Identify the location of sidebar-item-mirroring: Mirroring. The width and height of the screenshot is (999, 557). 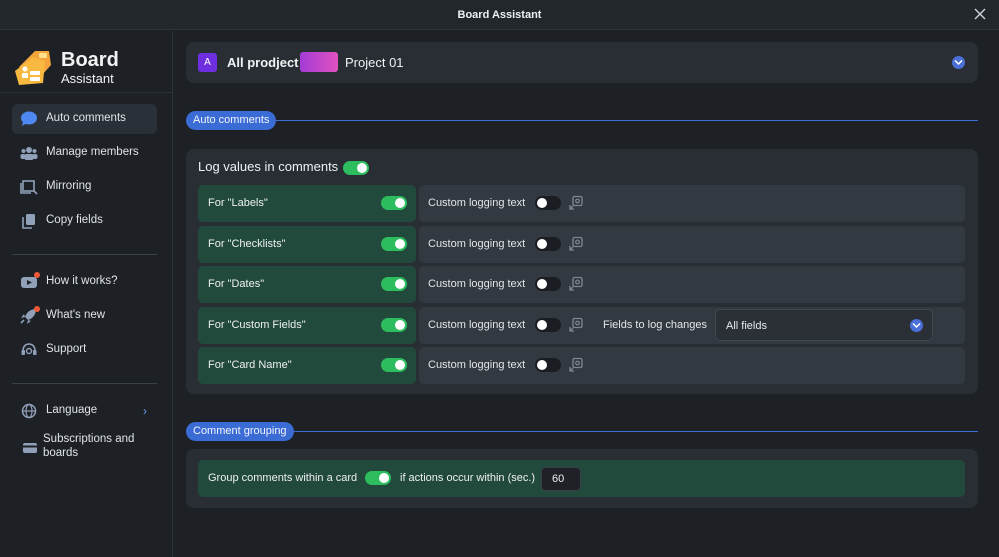
(84, 187).